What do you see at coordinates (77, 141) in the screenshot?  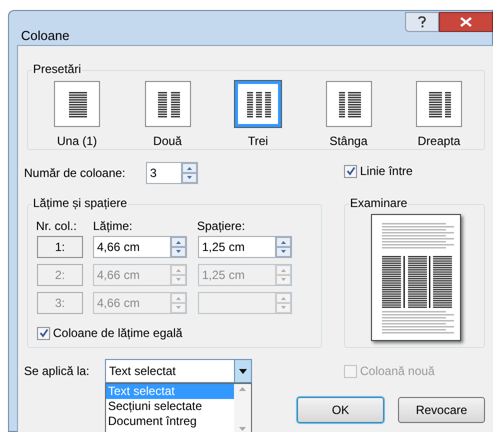 I see `preset-label: Una (1)` at bounding box center [77, 141].